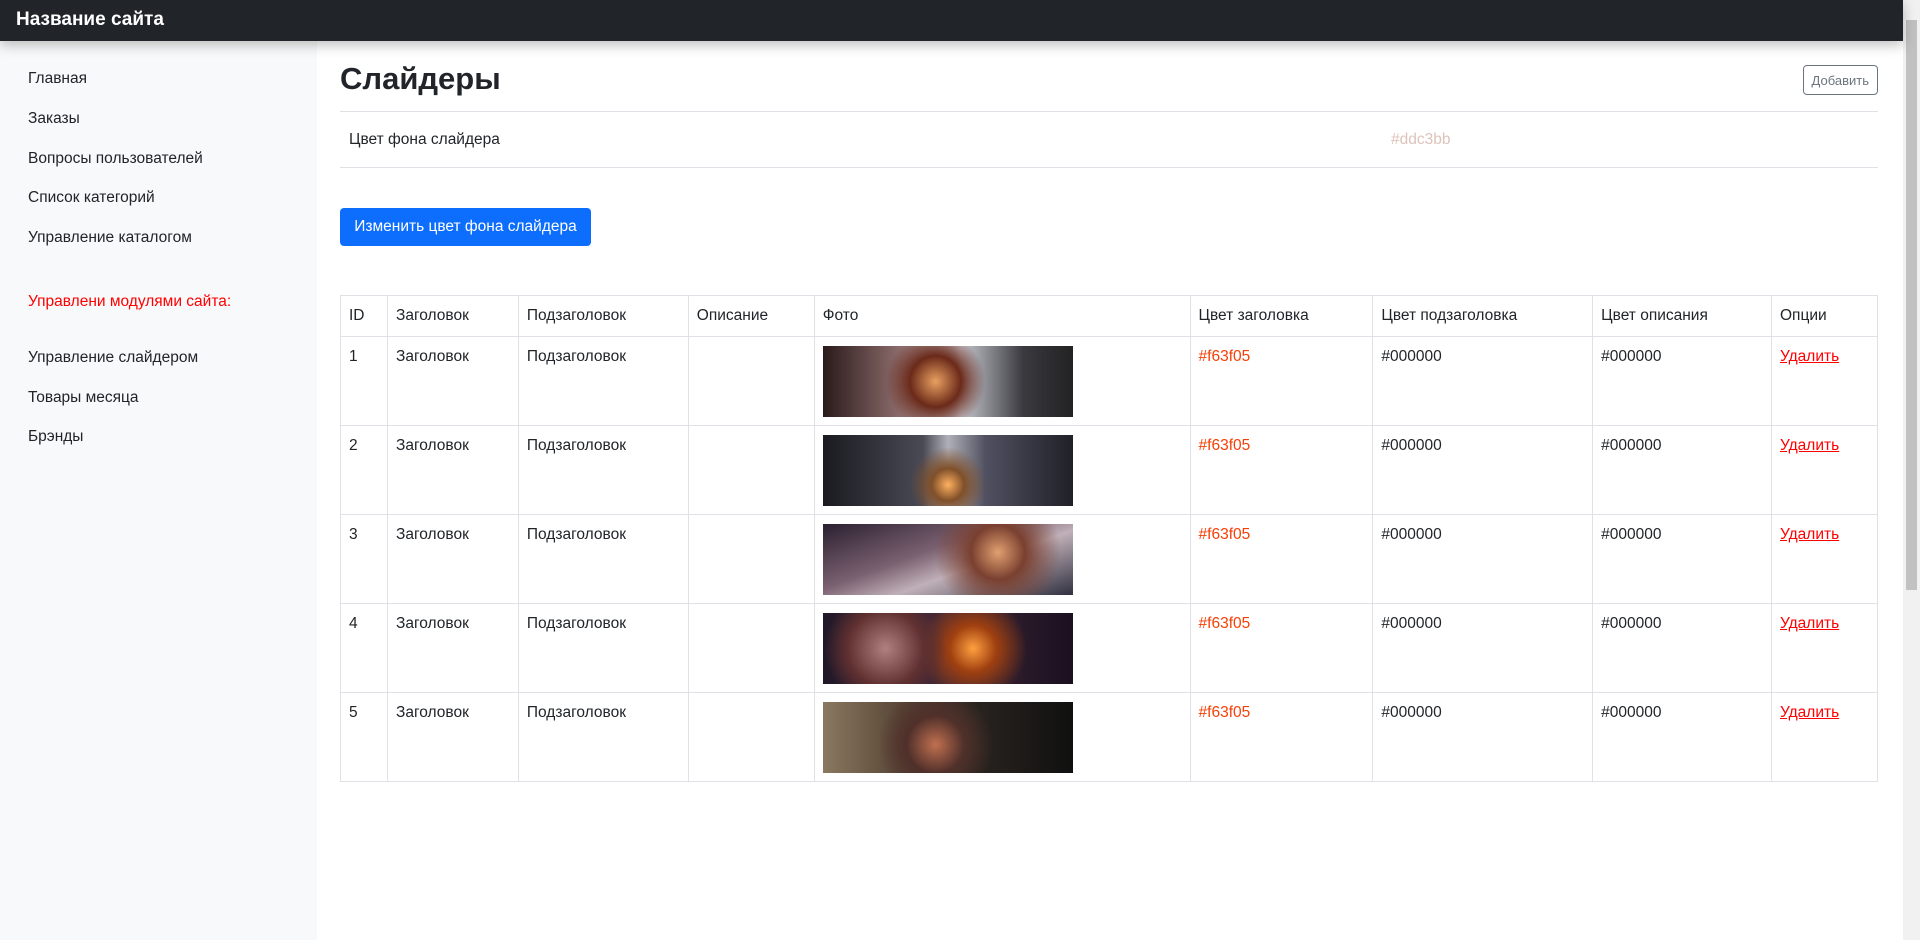 The height and width of the screenshot is (940, 1920). I want to click on cell-id: 3, so click(364, 559).